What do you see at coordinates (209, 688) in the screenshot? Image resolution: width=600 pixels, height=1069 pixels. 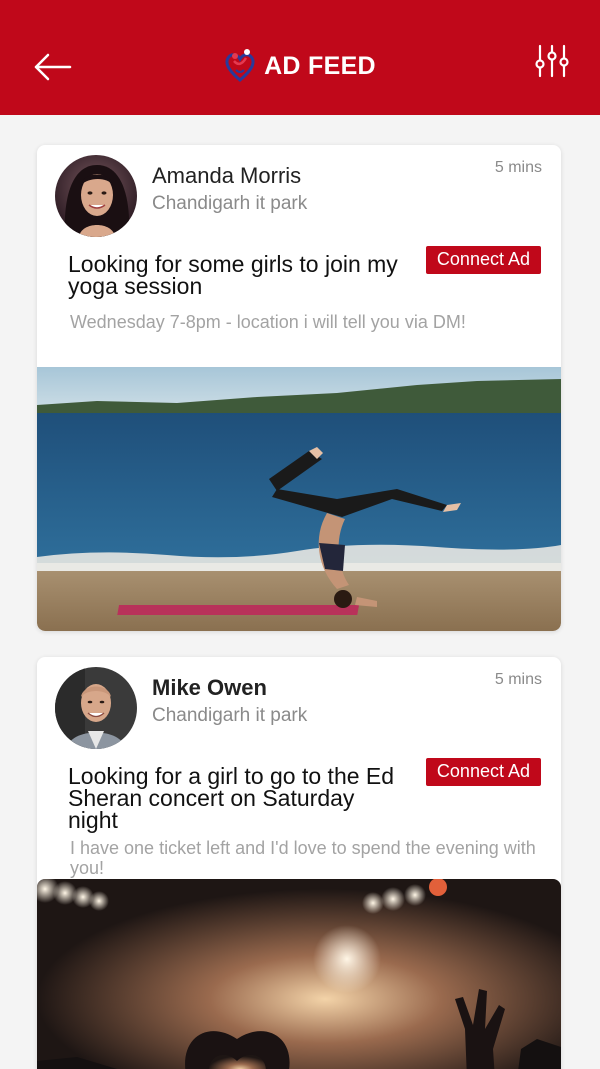 I see `poster-name: Mike Owen` at bounding box center [209, 688].